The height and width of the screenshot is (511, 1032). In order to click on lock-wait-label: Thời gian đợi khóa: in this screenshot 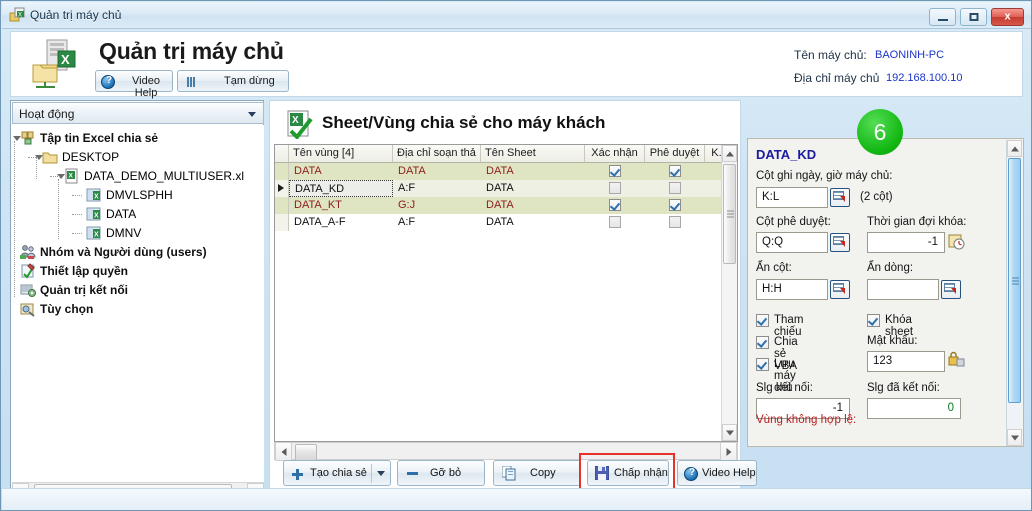, I will do `click(917, 222)`.